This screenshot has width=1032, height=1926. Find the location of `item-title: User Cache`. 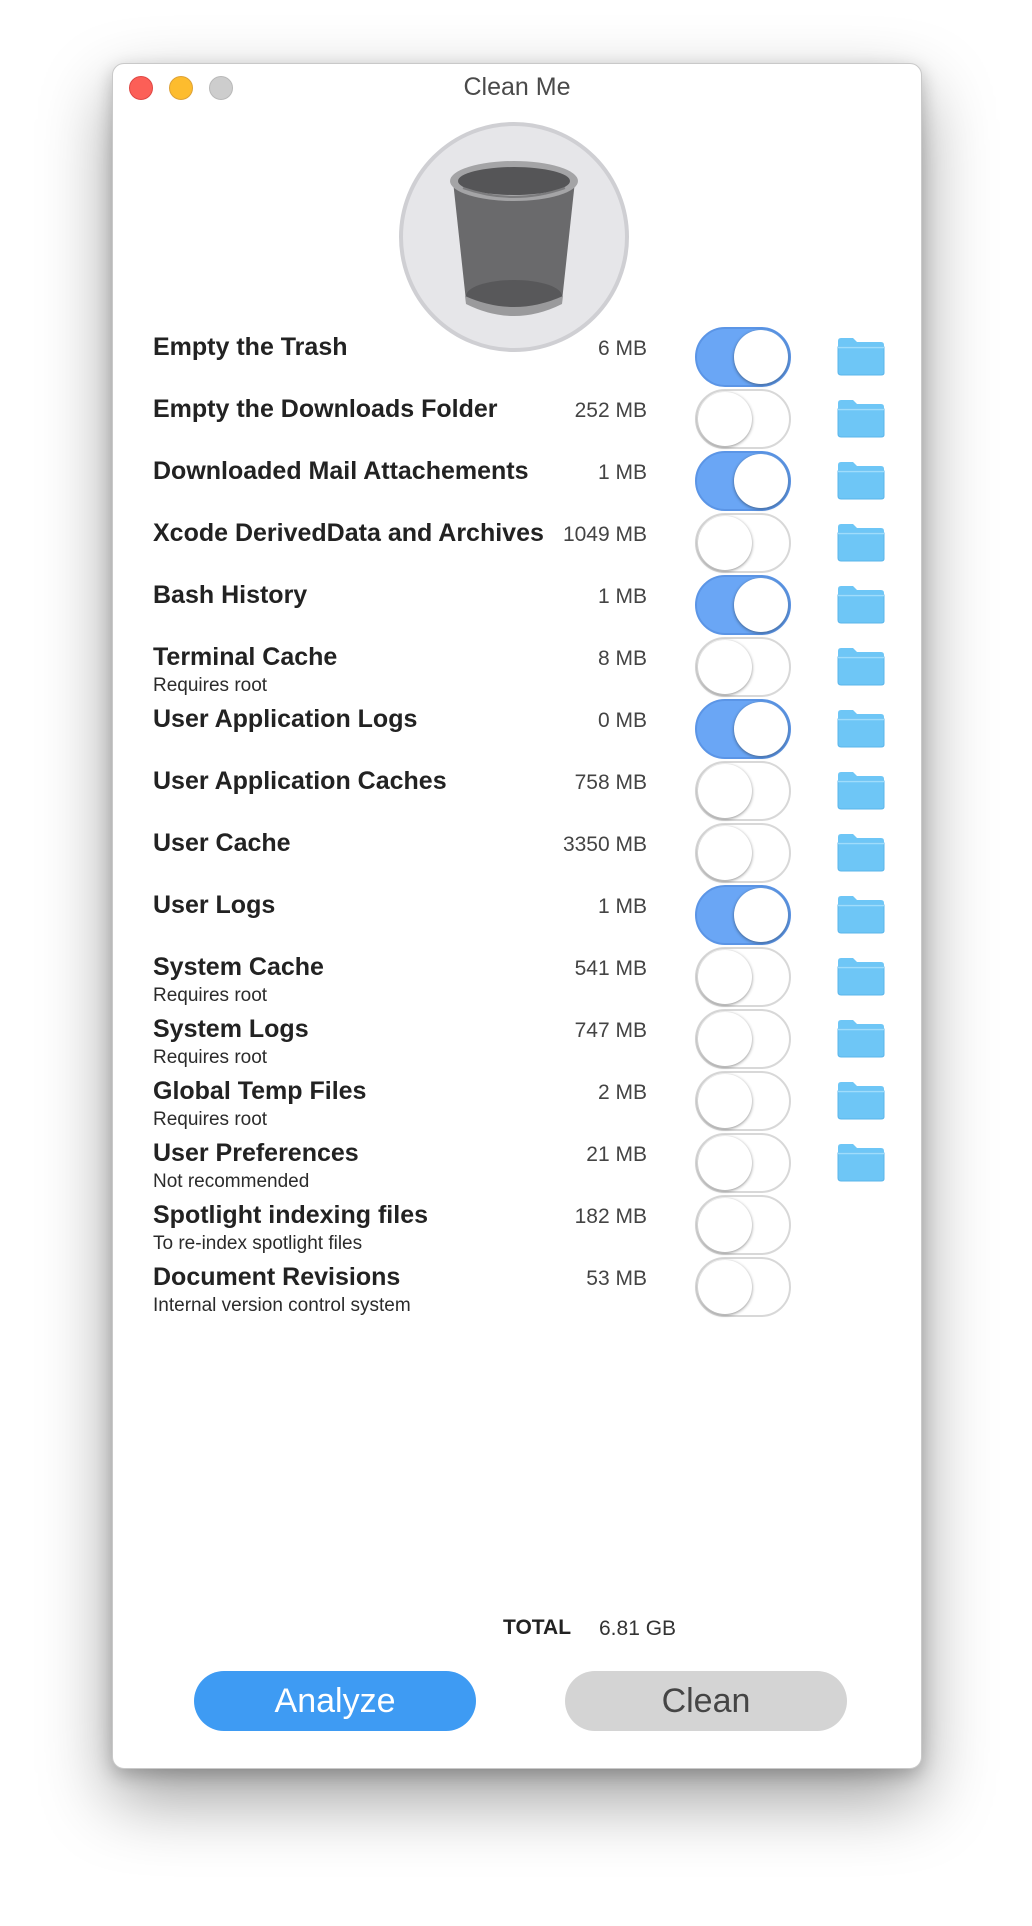

item-title: User Cache is located at coordinates (222, 843).